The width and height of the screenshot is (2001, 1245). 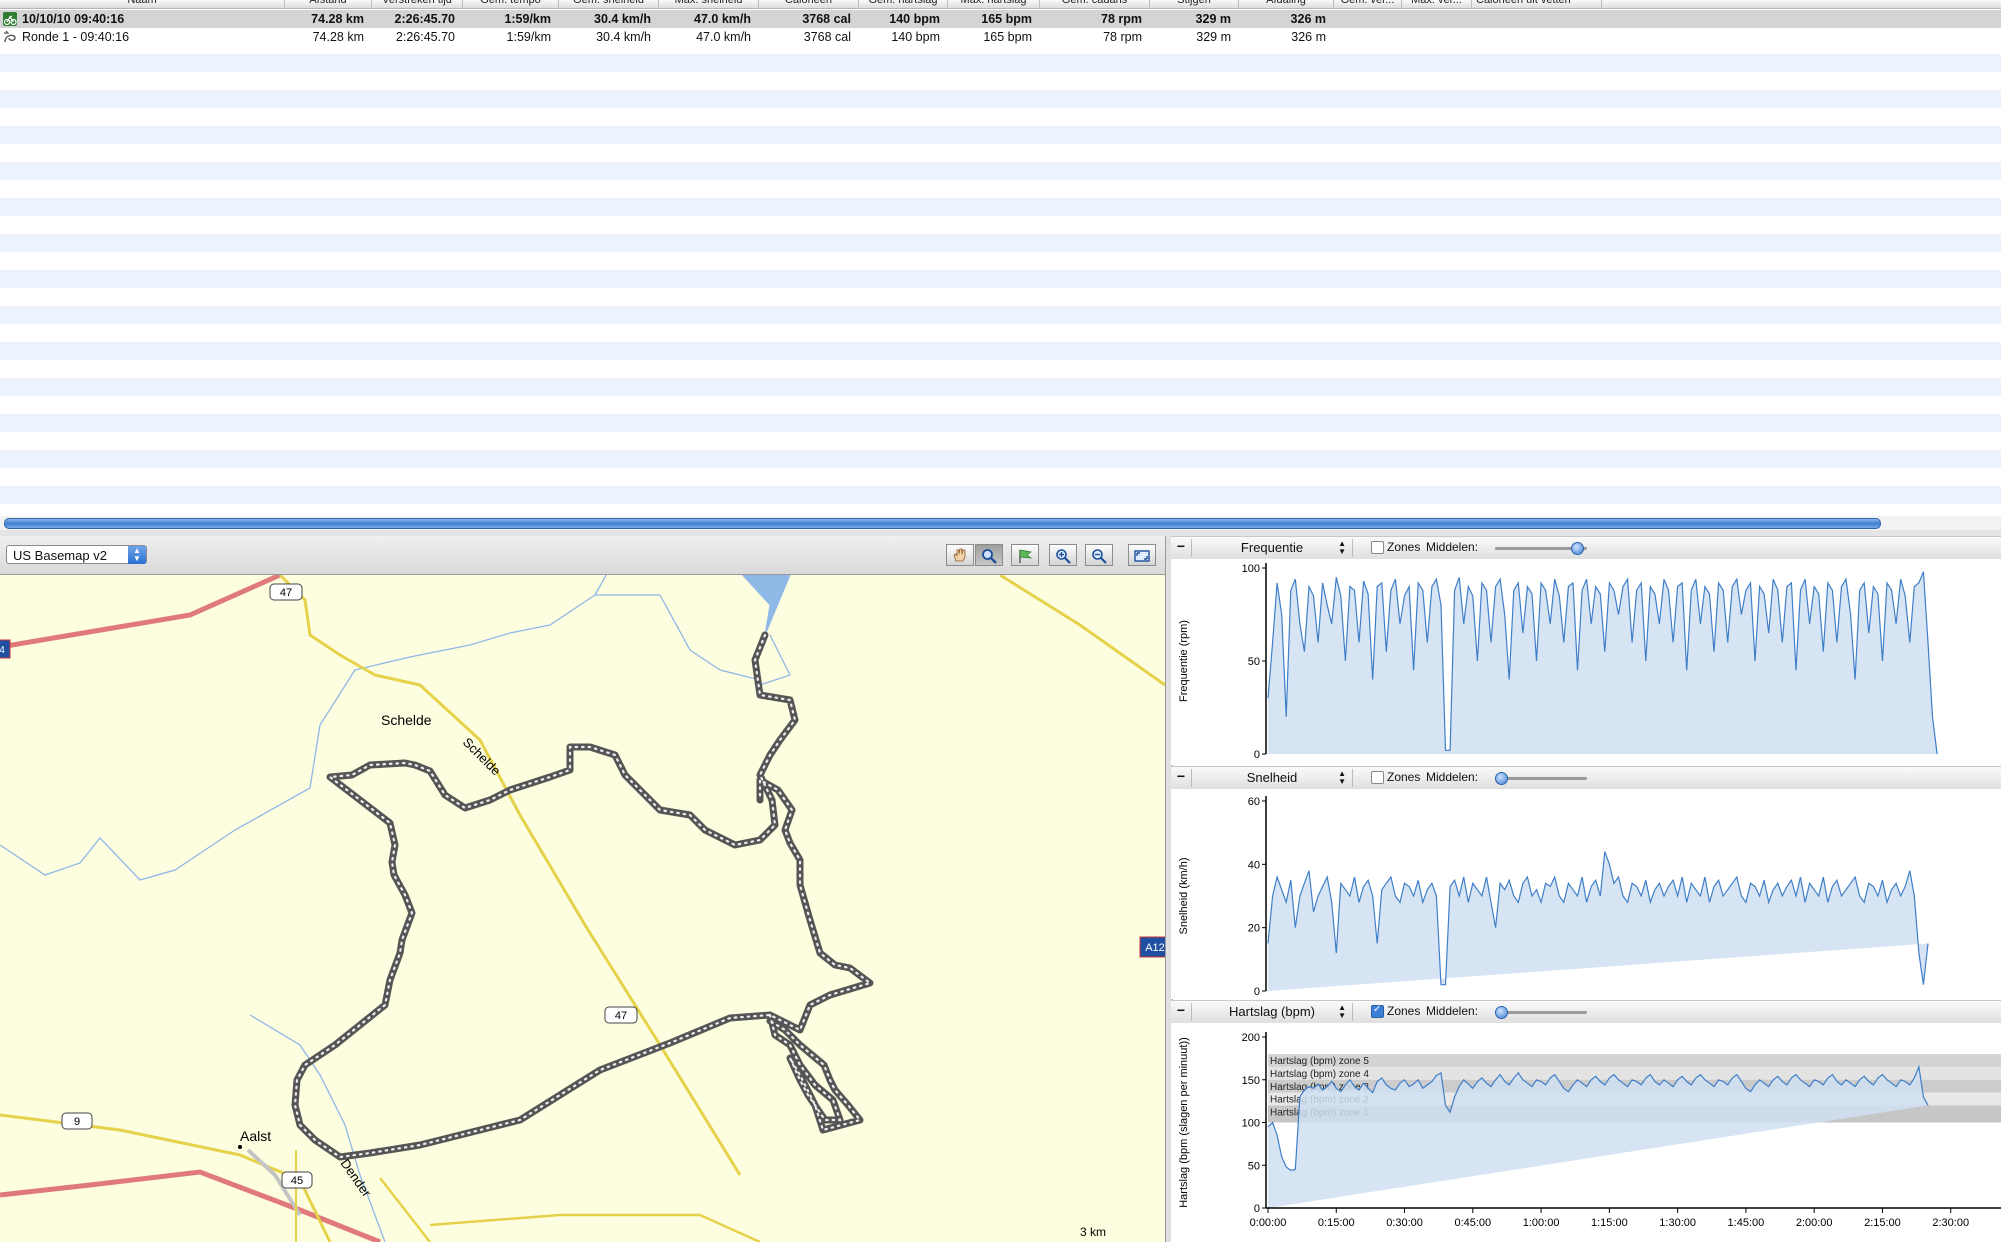 What do you see at coordinates (1254, 1166) in the screenshot?
I see `y-tick-label: 50` at bounding box center [1254, 1166].